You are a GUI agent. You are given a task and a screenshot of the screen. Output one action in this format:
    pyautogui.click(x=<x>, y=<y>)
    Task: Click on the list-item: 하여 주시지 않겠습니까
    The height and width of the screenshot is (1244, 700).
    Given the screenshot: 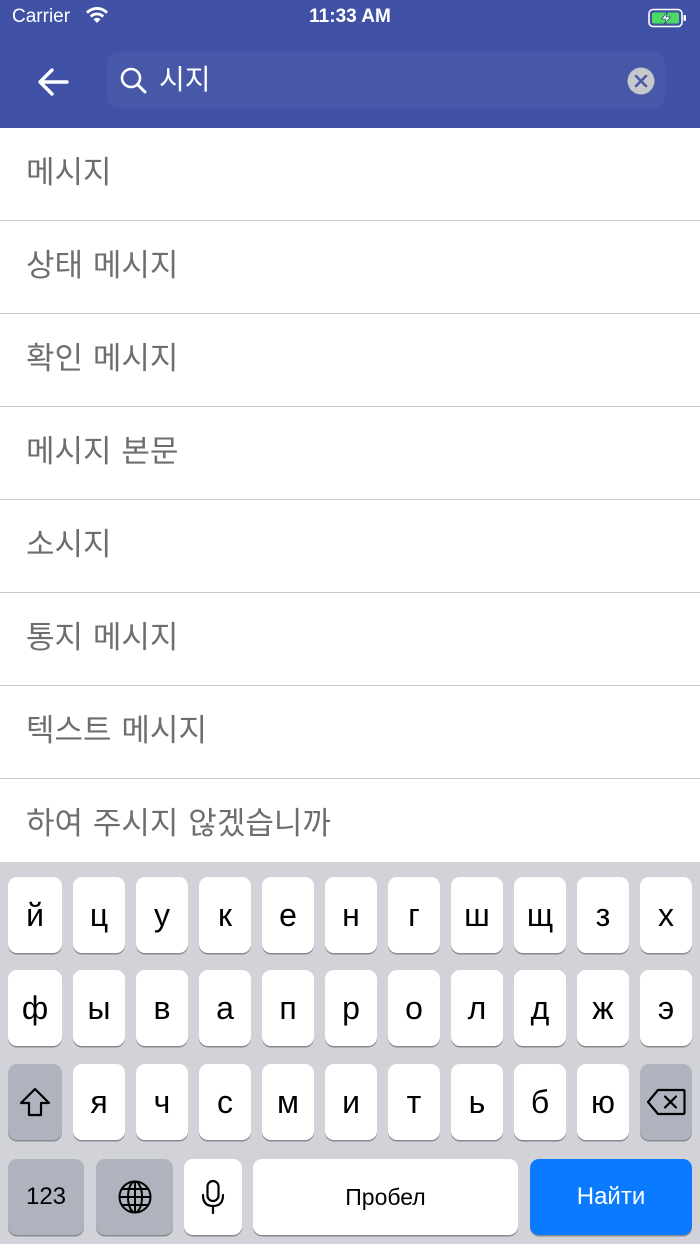 What is the action you would take?
    pyautogui.click(x=350, y=820)
    